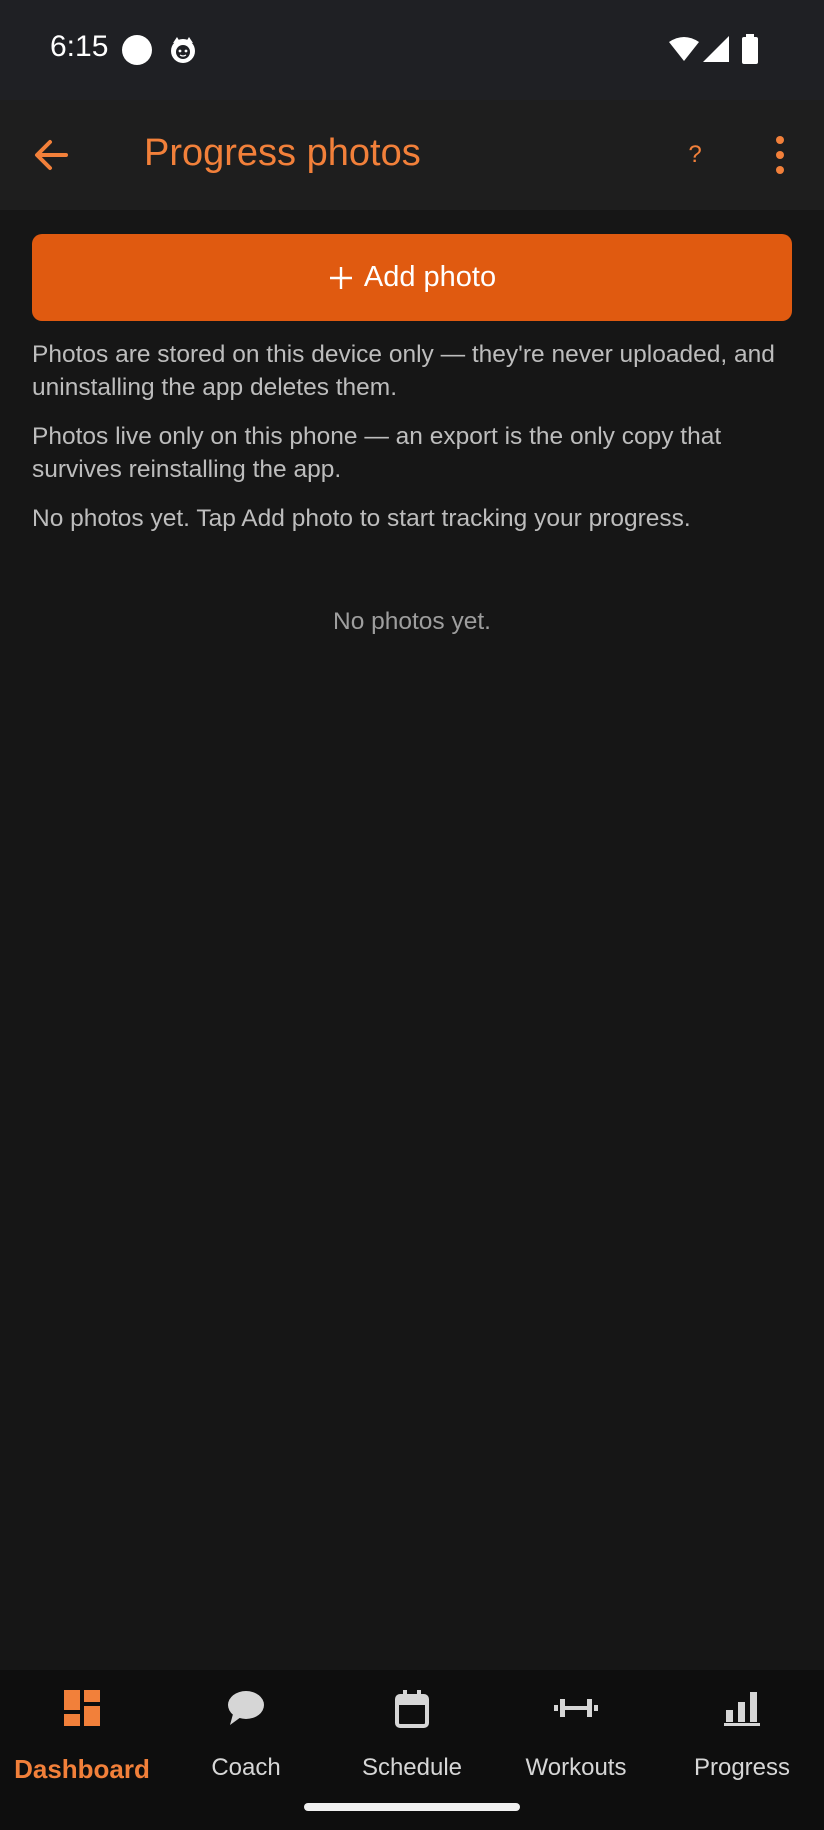 This screenshot has height=1830, width=824. I want to click on nav-item-schedule: Schedule, so click(412, 1730).